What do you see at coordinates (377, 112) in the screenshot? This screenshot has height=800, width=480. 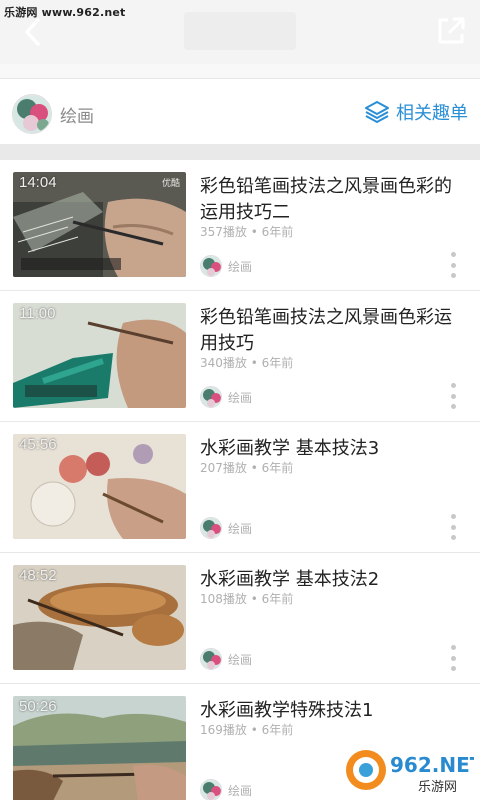 I see `layers-icon` at bounding box center [377, 112].